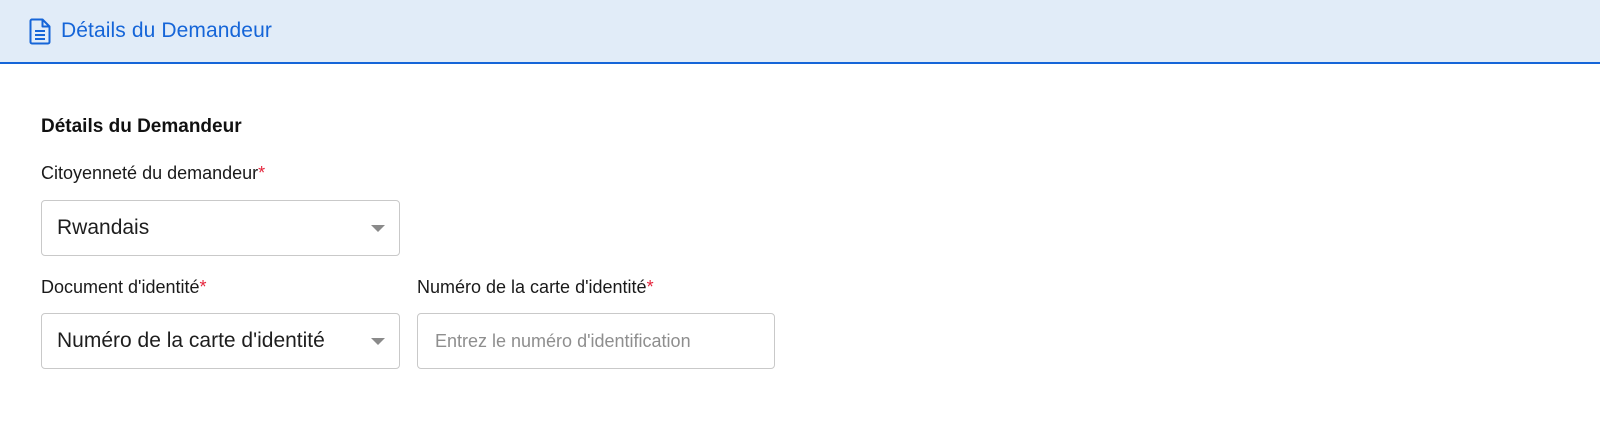 This screenshot has width=1600, height=442. What do you see at coordinates (191, 340) in the screenshot?
I see `id-document-select-value: Numéro de la carte d'identité` at bounding box center [191, 340].